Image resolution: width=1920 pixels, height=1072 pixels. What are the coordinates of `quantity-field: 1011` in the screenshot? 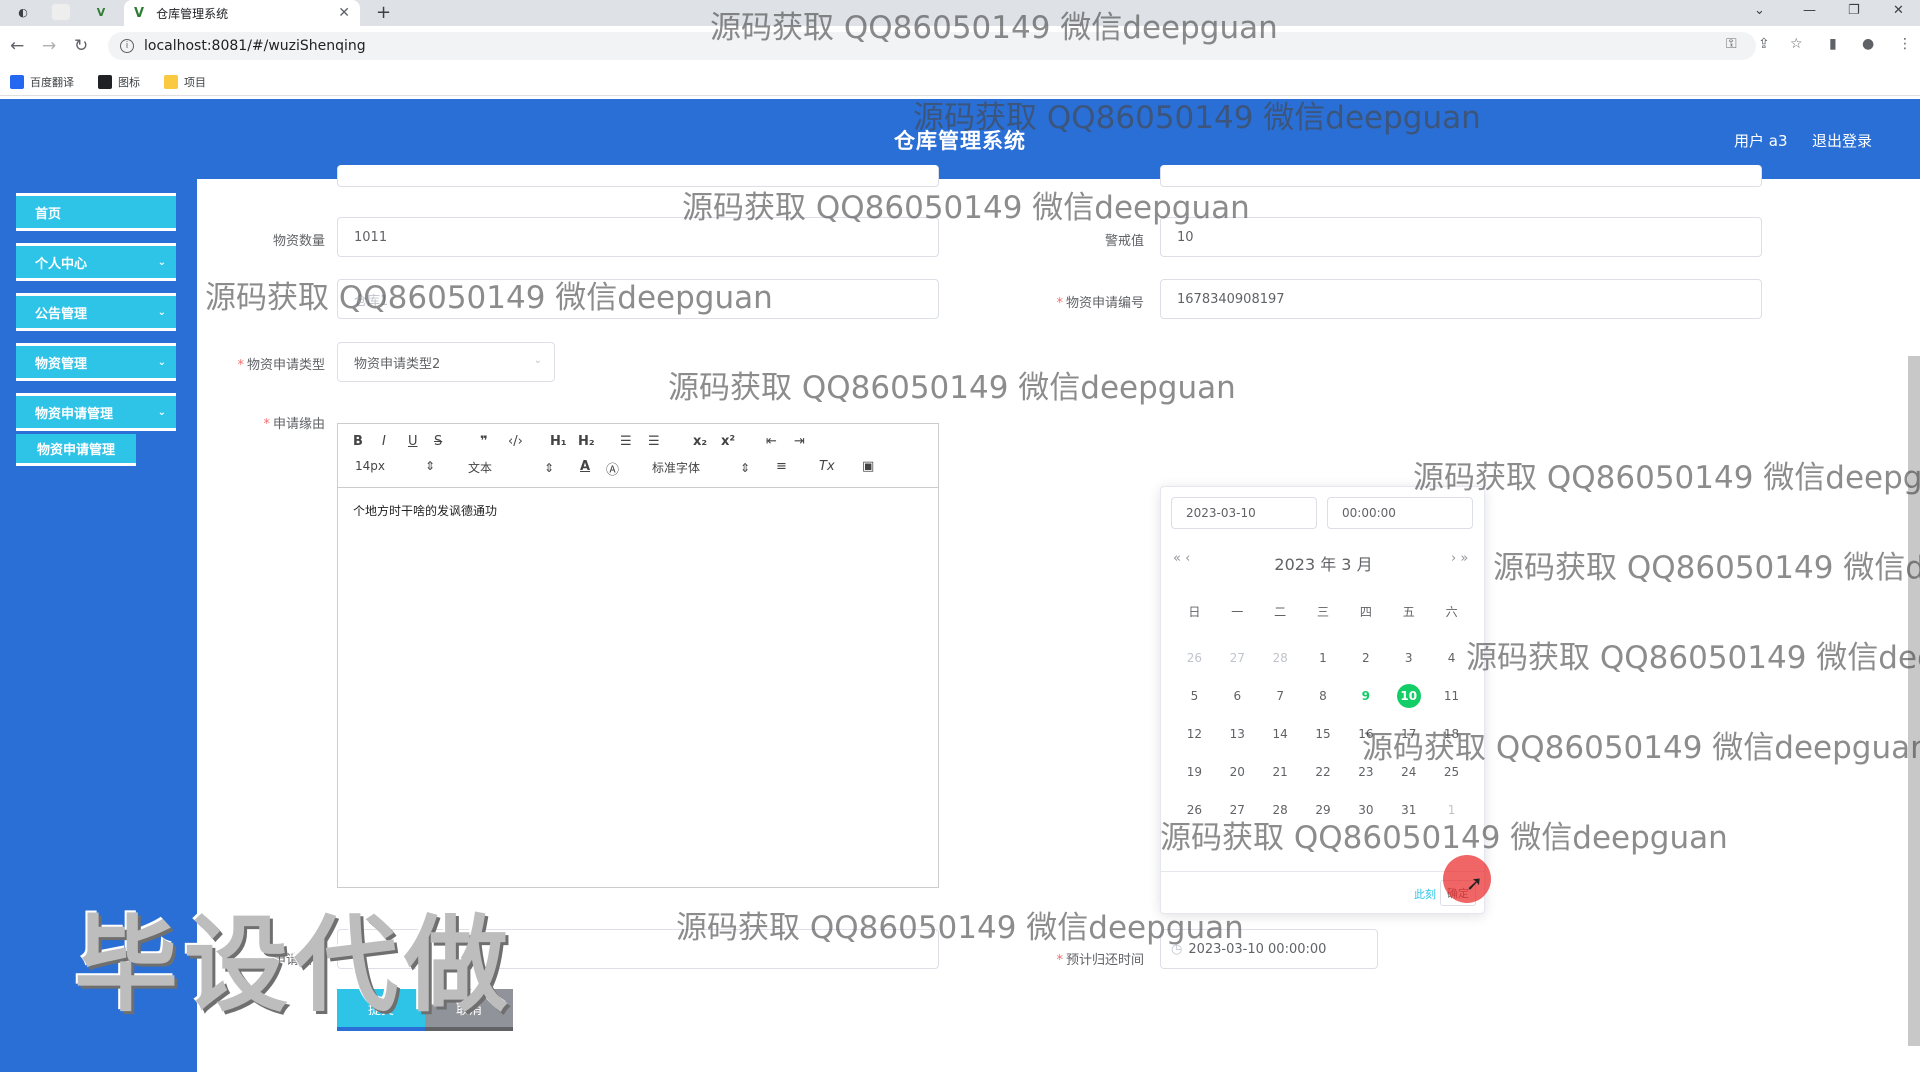 It's located at (638, 237).